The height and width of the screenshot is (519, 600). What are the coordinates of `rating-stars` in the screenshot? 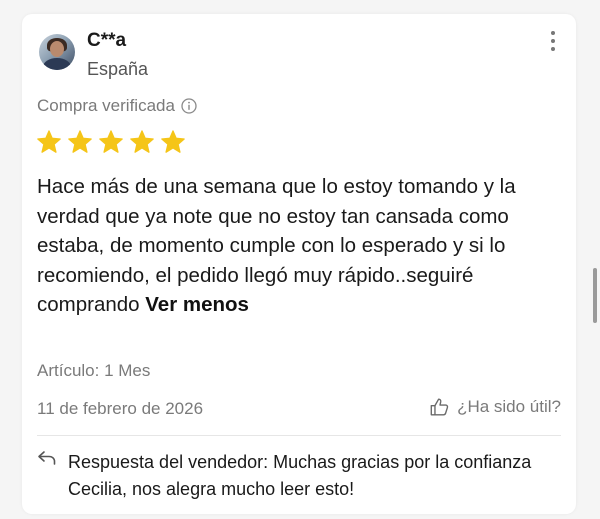 It's located at (111, 142).